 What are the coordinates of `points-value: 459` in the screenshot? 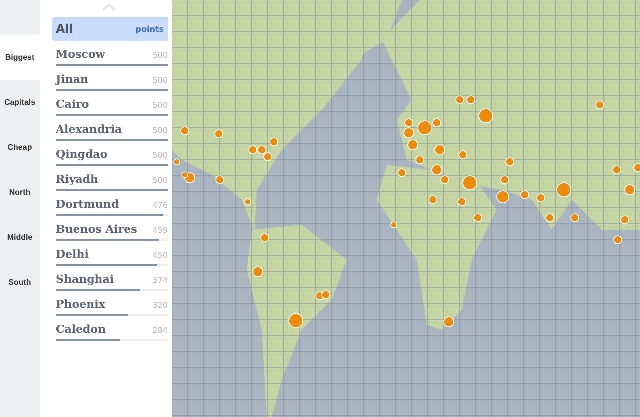 It's located at (160, 230).